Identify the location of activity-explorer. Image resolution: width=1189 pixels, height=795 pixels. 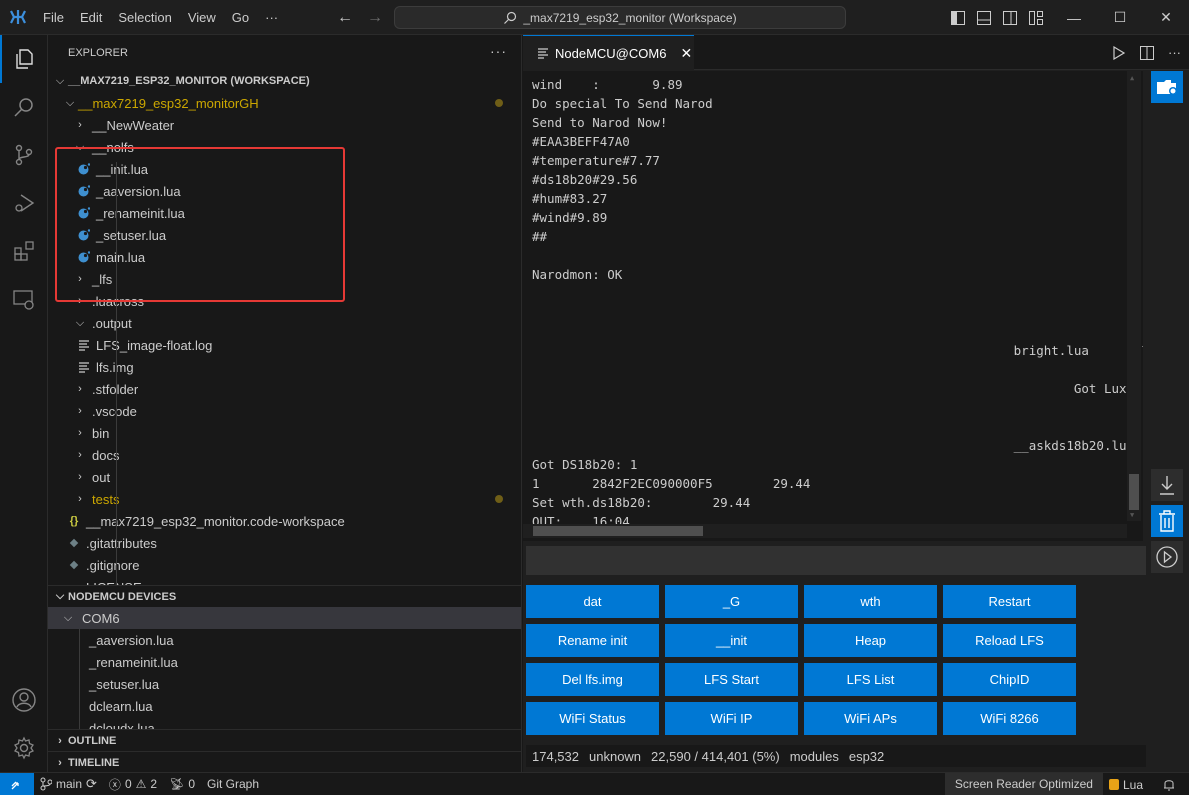
(24, 59).